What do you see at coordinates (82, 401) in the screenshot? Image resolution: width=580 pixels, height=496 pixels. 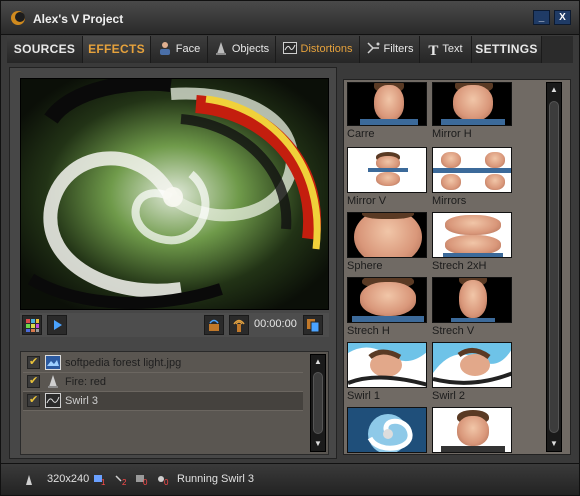 I see `layer-label: Swirl 3` at bounding box center [82, 401].